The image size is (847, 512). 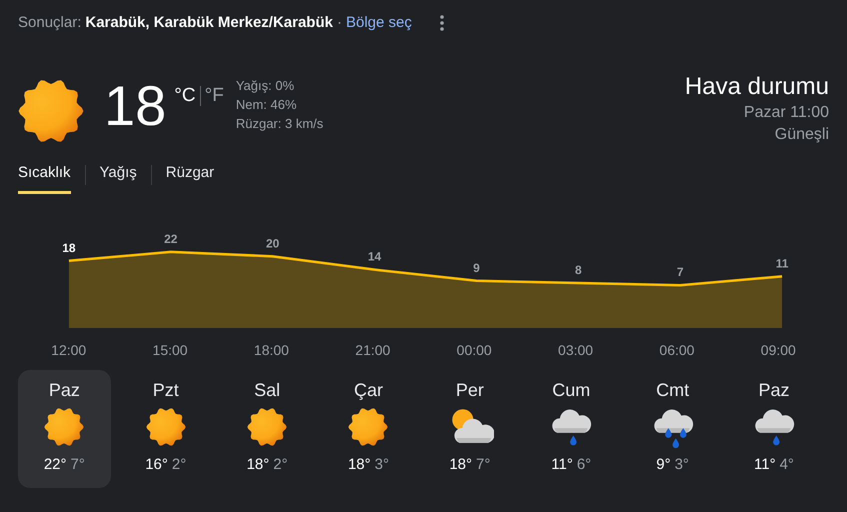 I want to click on day-name: Per, so click(x=470, y=390).